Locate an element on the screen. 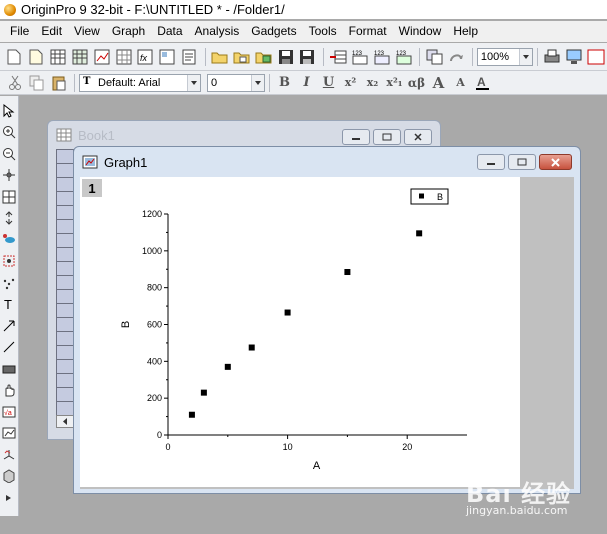 This screenshot has height=534, width=607. arrow-tool-icon is located at coordinates (9, 326).